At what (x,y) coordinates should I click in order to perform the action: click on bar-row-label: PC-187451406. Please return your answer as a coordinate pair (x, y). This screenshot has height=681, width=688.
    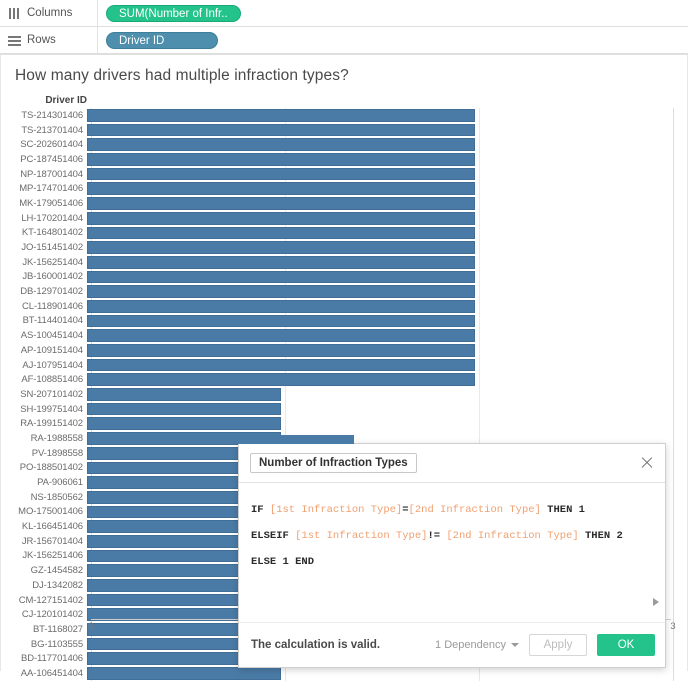
    Looking at the image, I should click on (44, 159).